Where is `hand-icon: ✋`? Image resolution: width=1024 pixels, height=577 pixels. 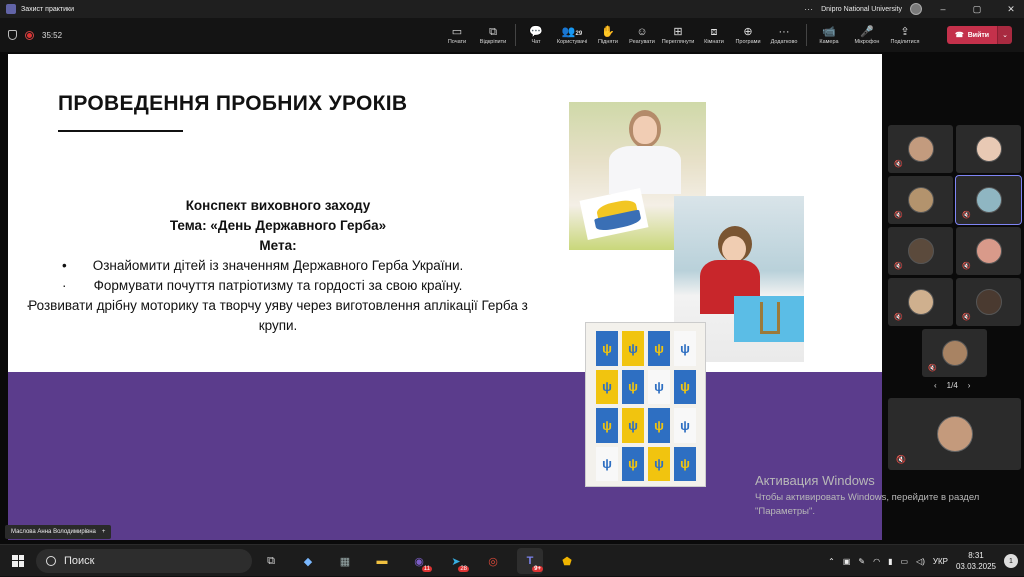 hand-icon: ✋ is located at coordinates (608, 32).